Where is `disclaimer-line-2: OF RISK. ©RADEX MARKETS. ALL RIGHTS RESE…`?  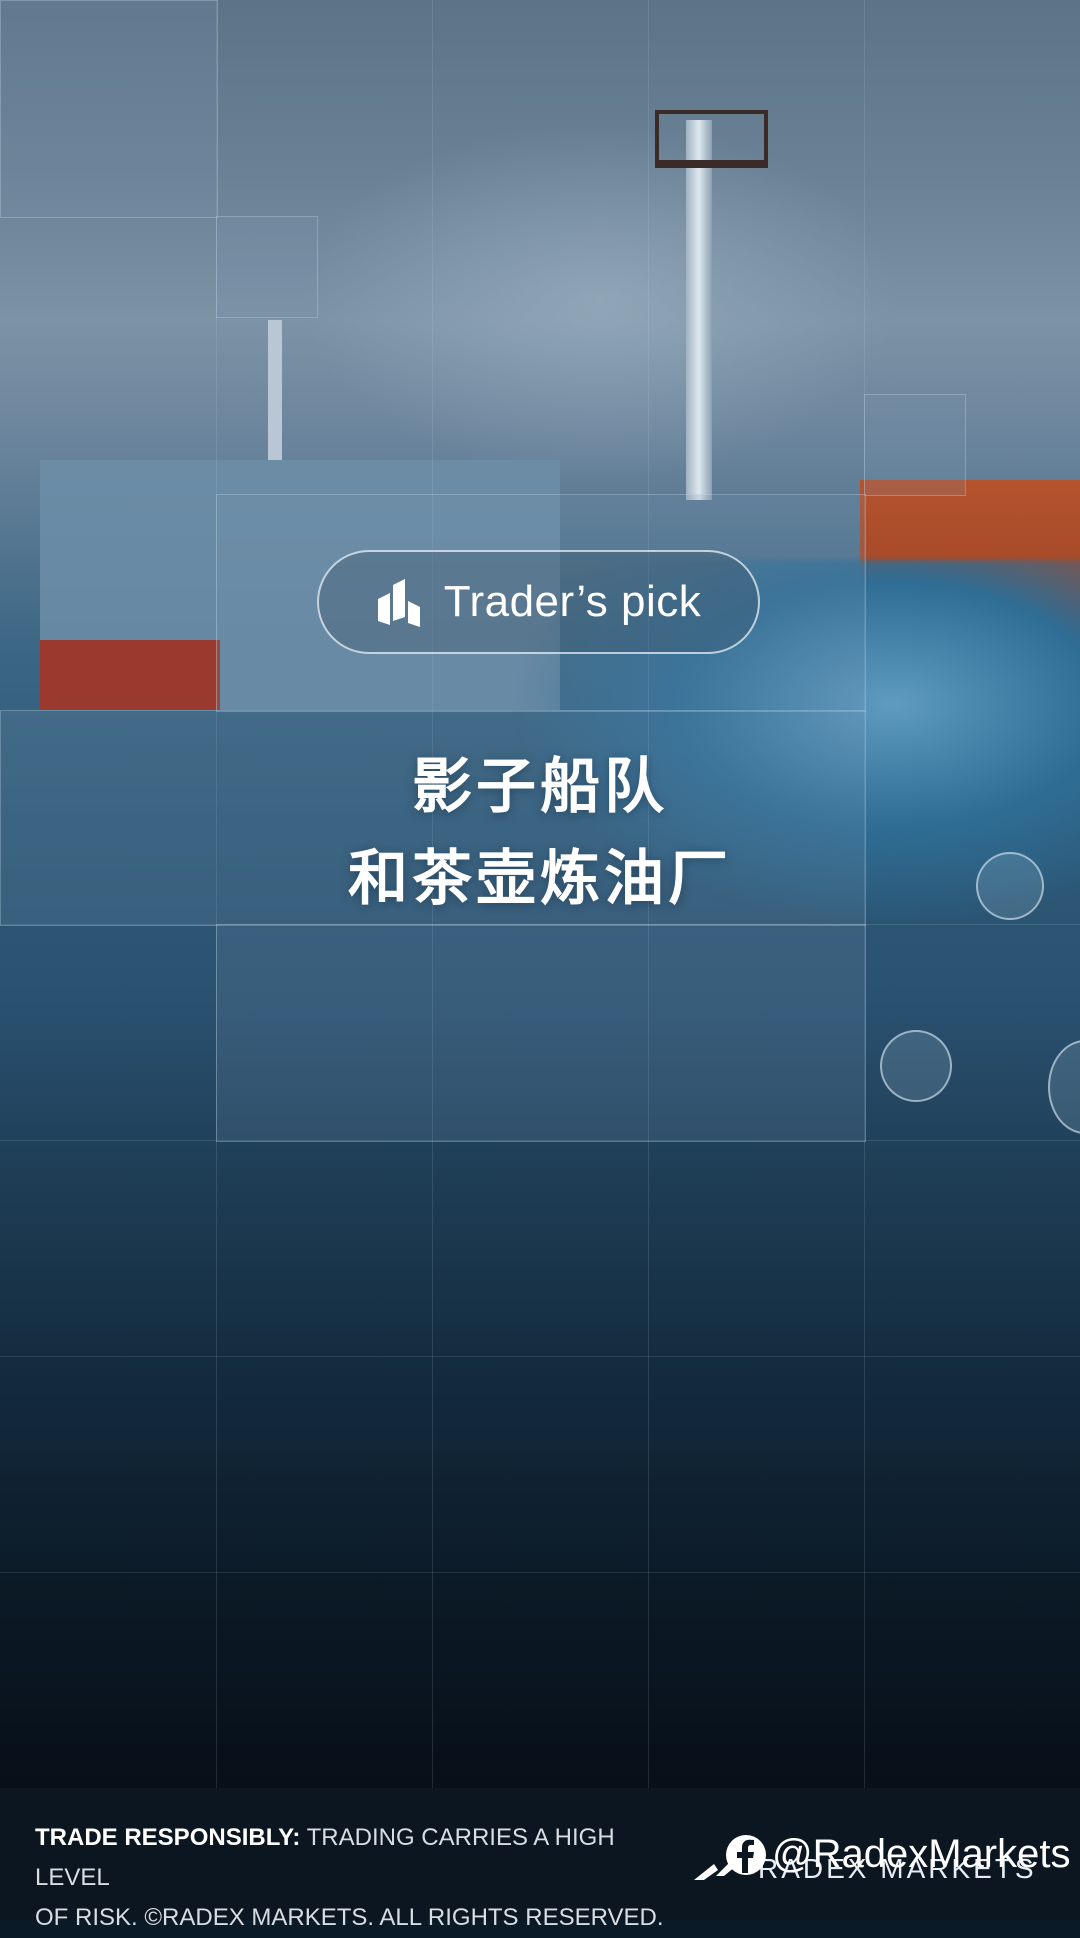 disclaimer-line-2: OF RISK. ©RADEX MARKETS. ALL RIGHTS RESE… is located at coordinates (349, 1917).